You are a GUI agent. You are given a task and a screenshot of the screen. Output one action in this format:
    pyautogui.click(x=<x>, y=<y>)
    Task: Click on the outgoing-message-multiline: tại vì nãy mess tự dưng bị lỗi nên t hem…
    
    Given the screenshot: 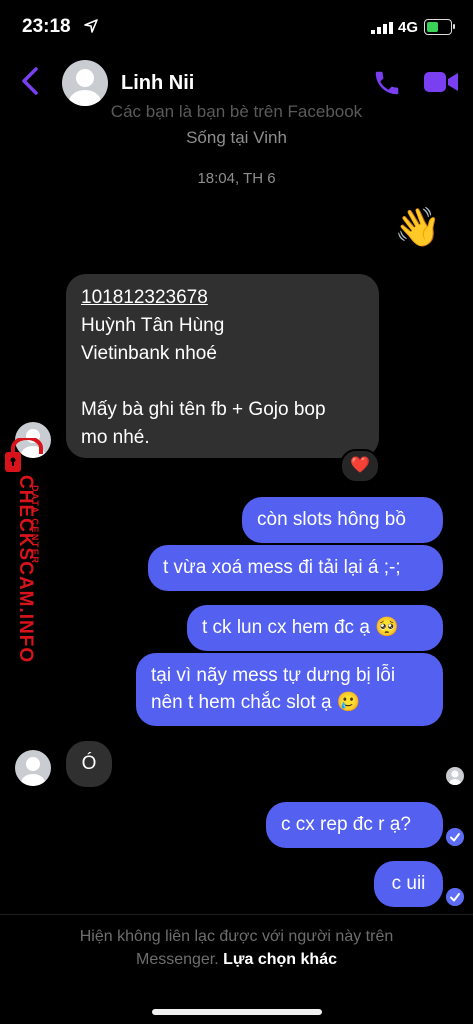 What is the action you would take?
    pyautogui.click(x=289, y=689)
    